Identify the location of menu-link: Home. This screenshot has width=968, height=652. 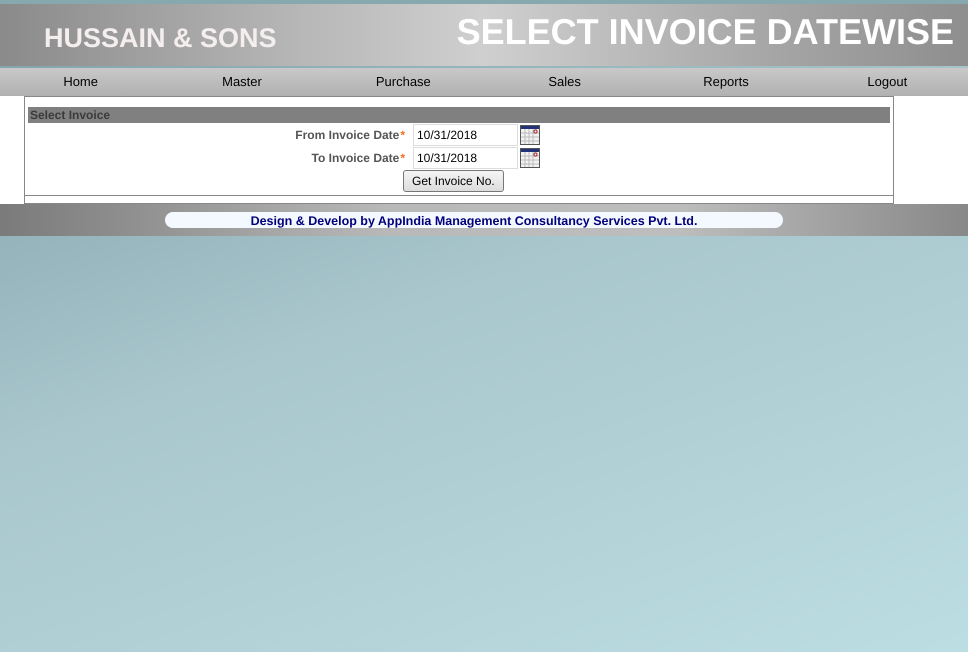
(81, 82).